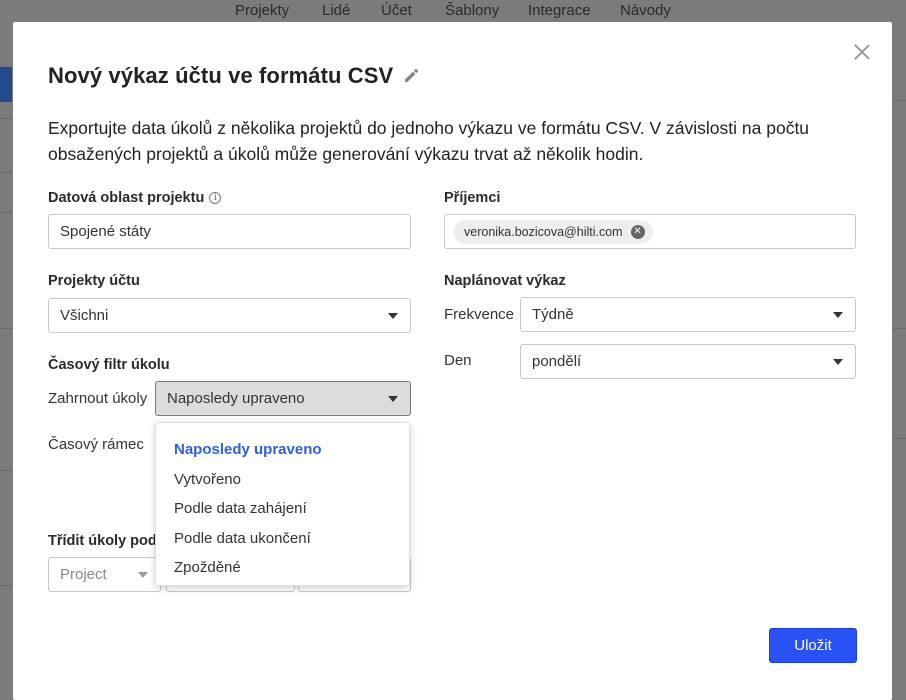 This screenshot has height=700, width=906. What do you see at coordinates (688, 314) in the screenshot?
I see `frequency-select: Týdně` at bounding box center [688, 314].